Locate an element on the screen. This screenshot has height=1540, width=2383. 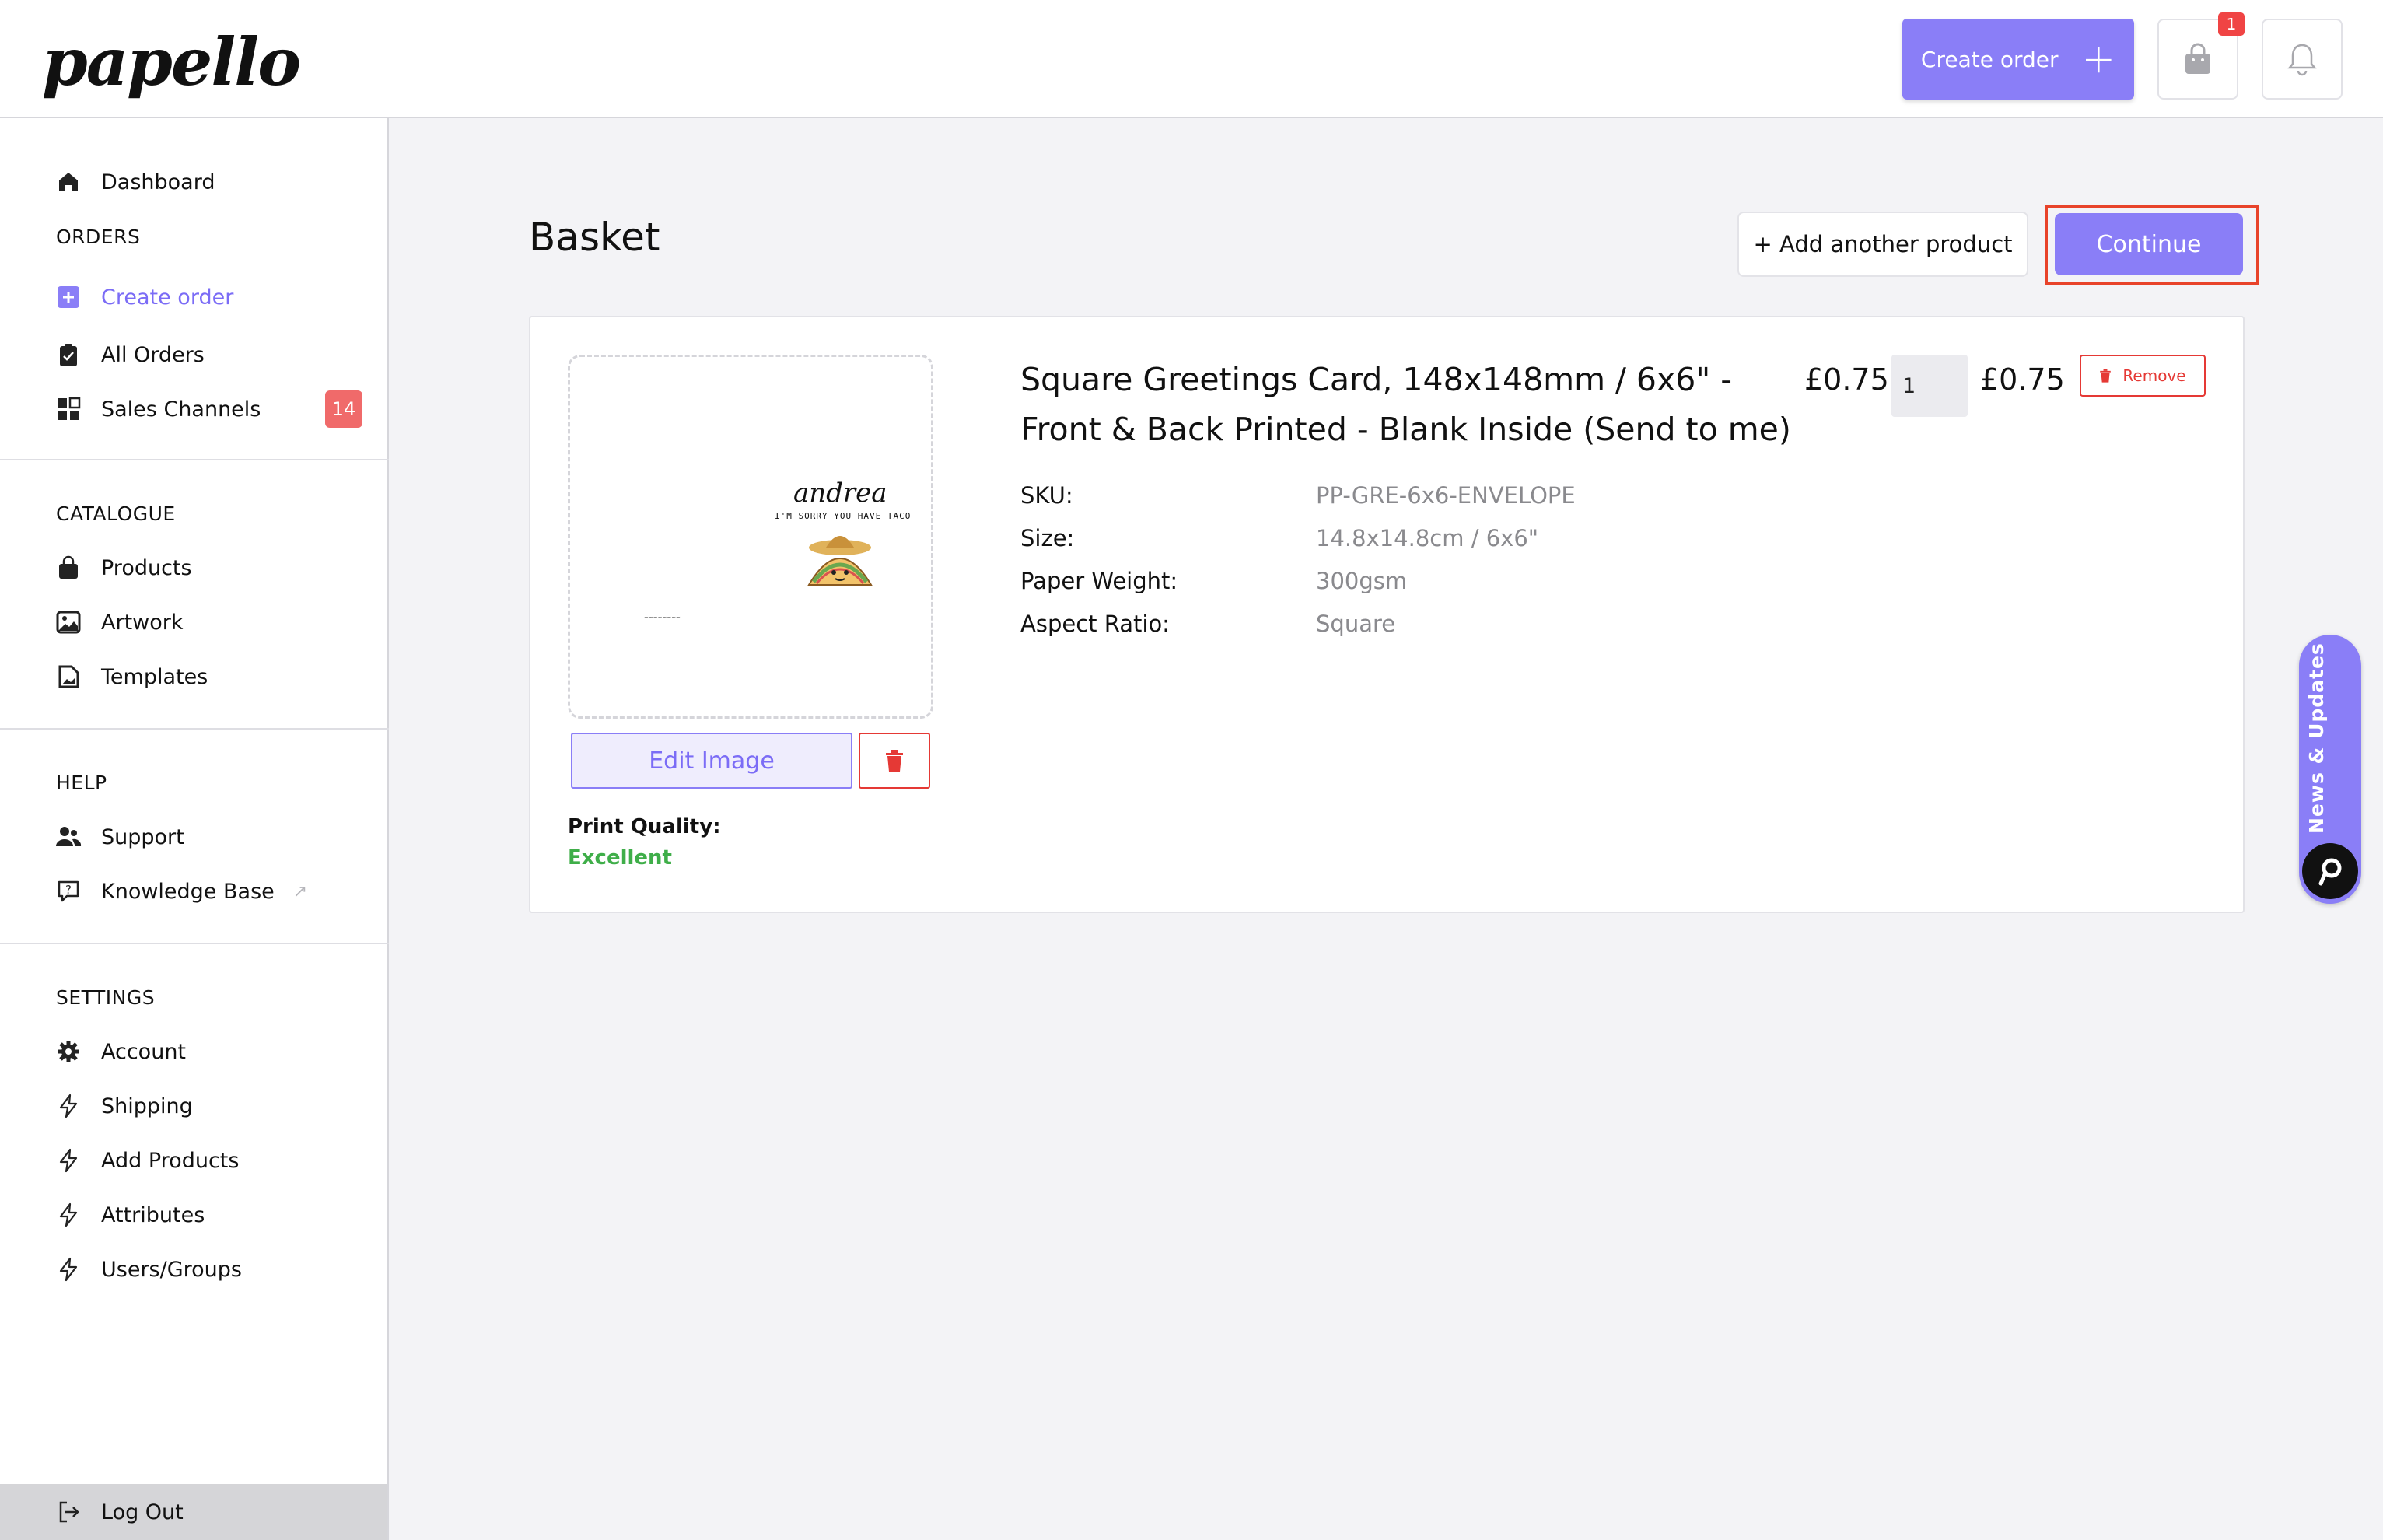
delete-image-button is located at coordinates (895, 761).